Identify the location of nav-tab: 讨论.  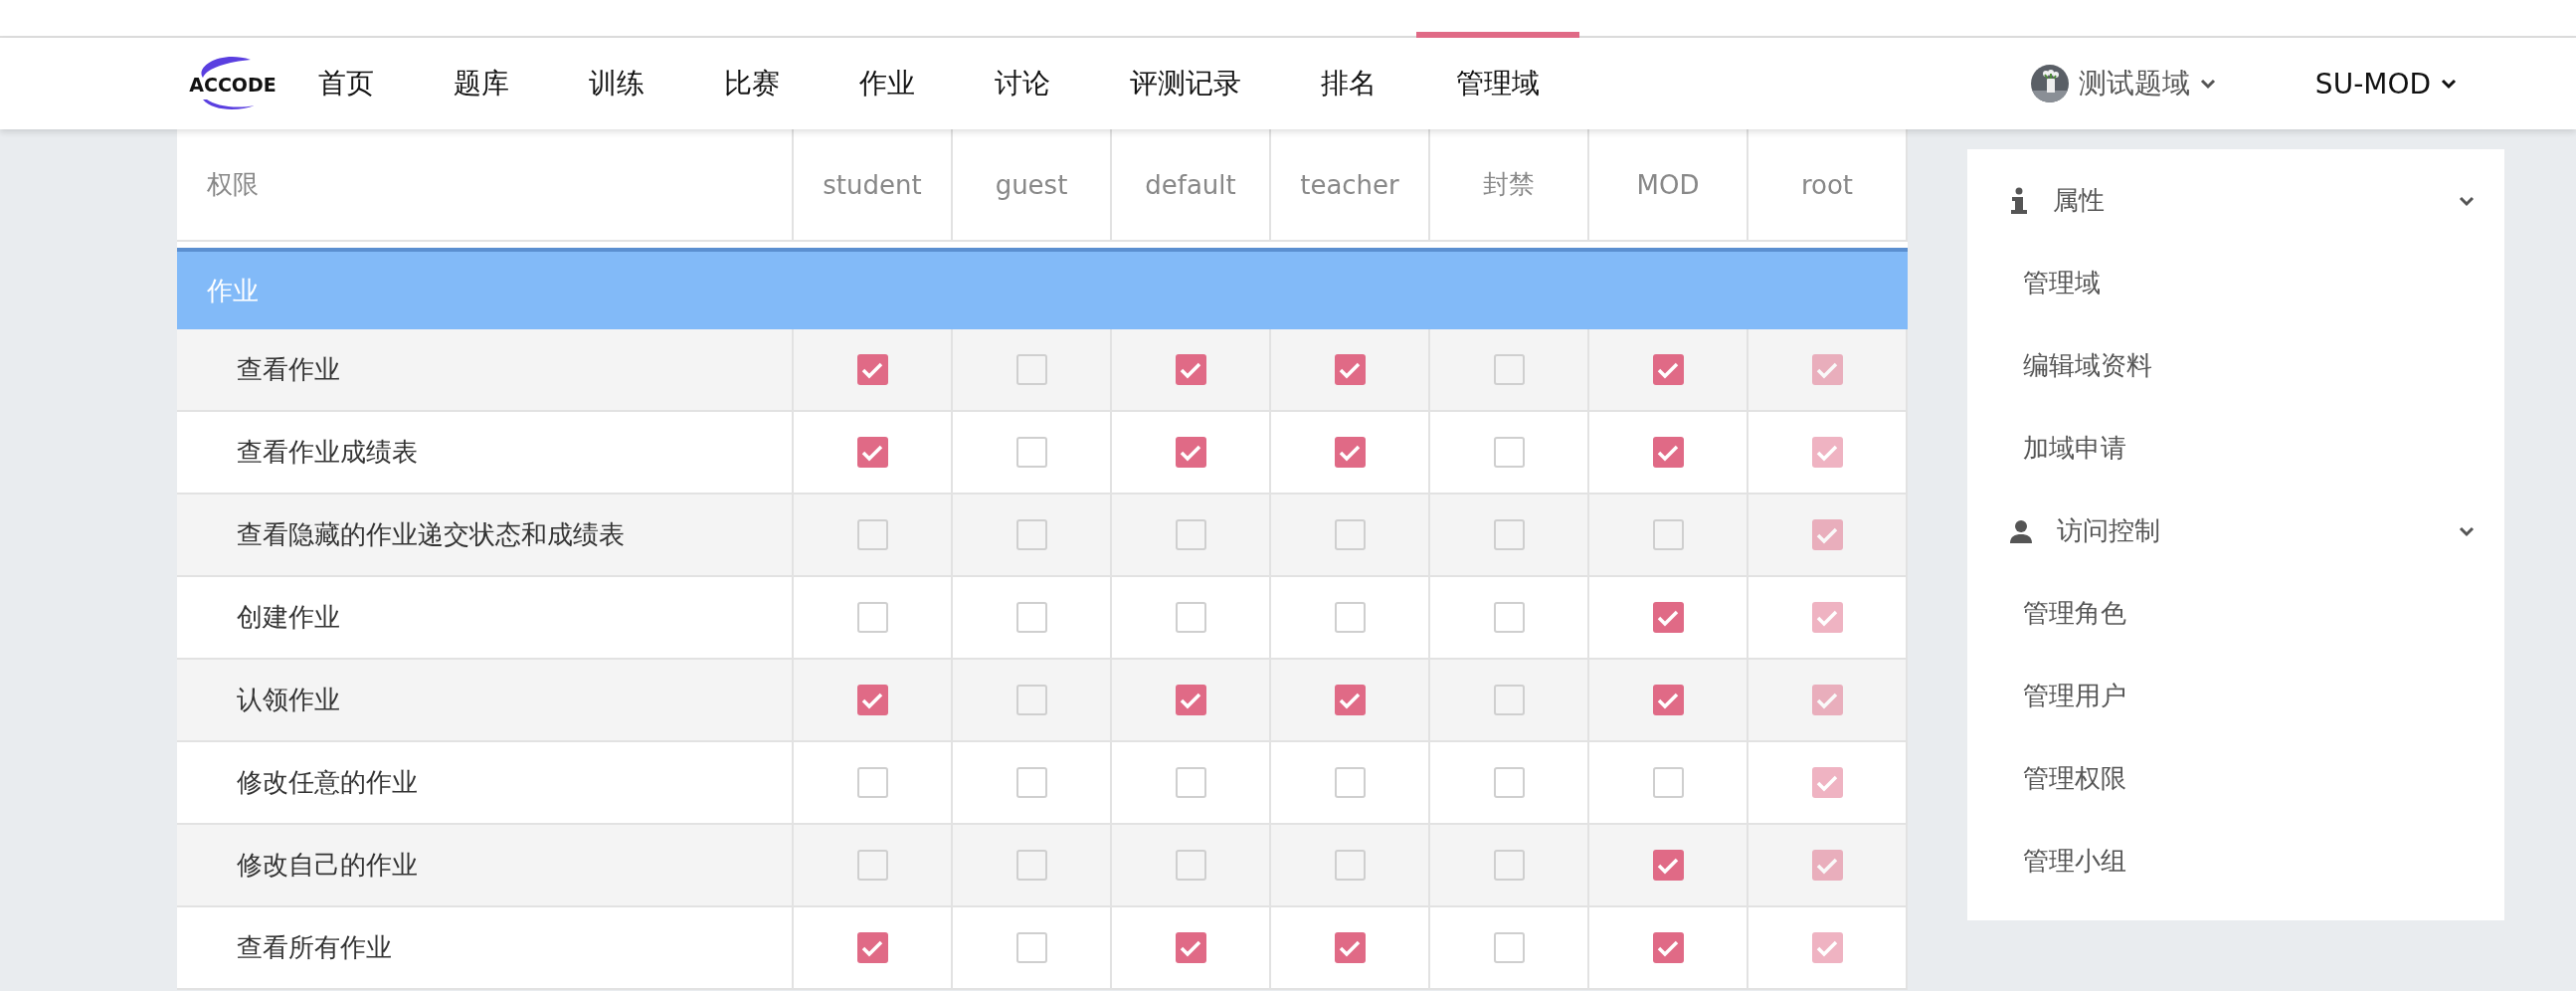
(1022, 80).